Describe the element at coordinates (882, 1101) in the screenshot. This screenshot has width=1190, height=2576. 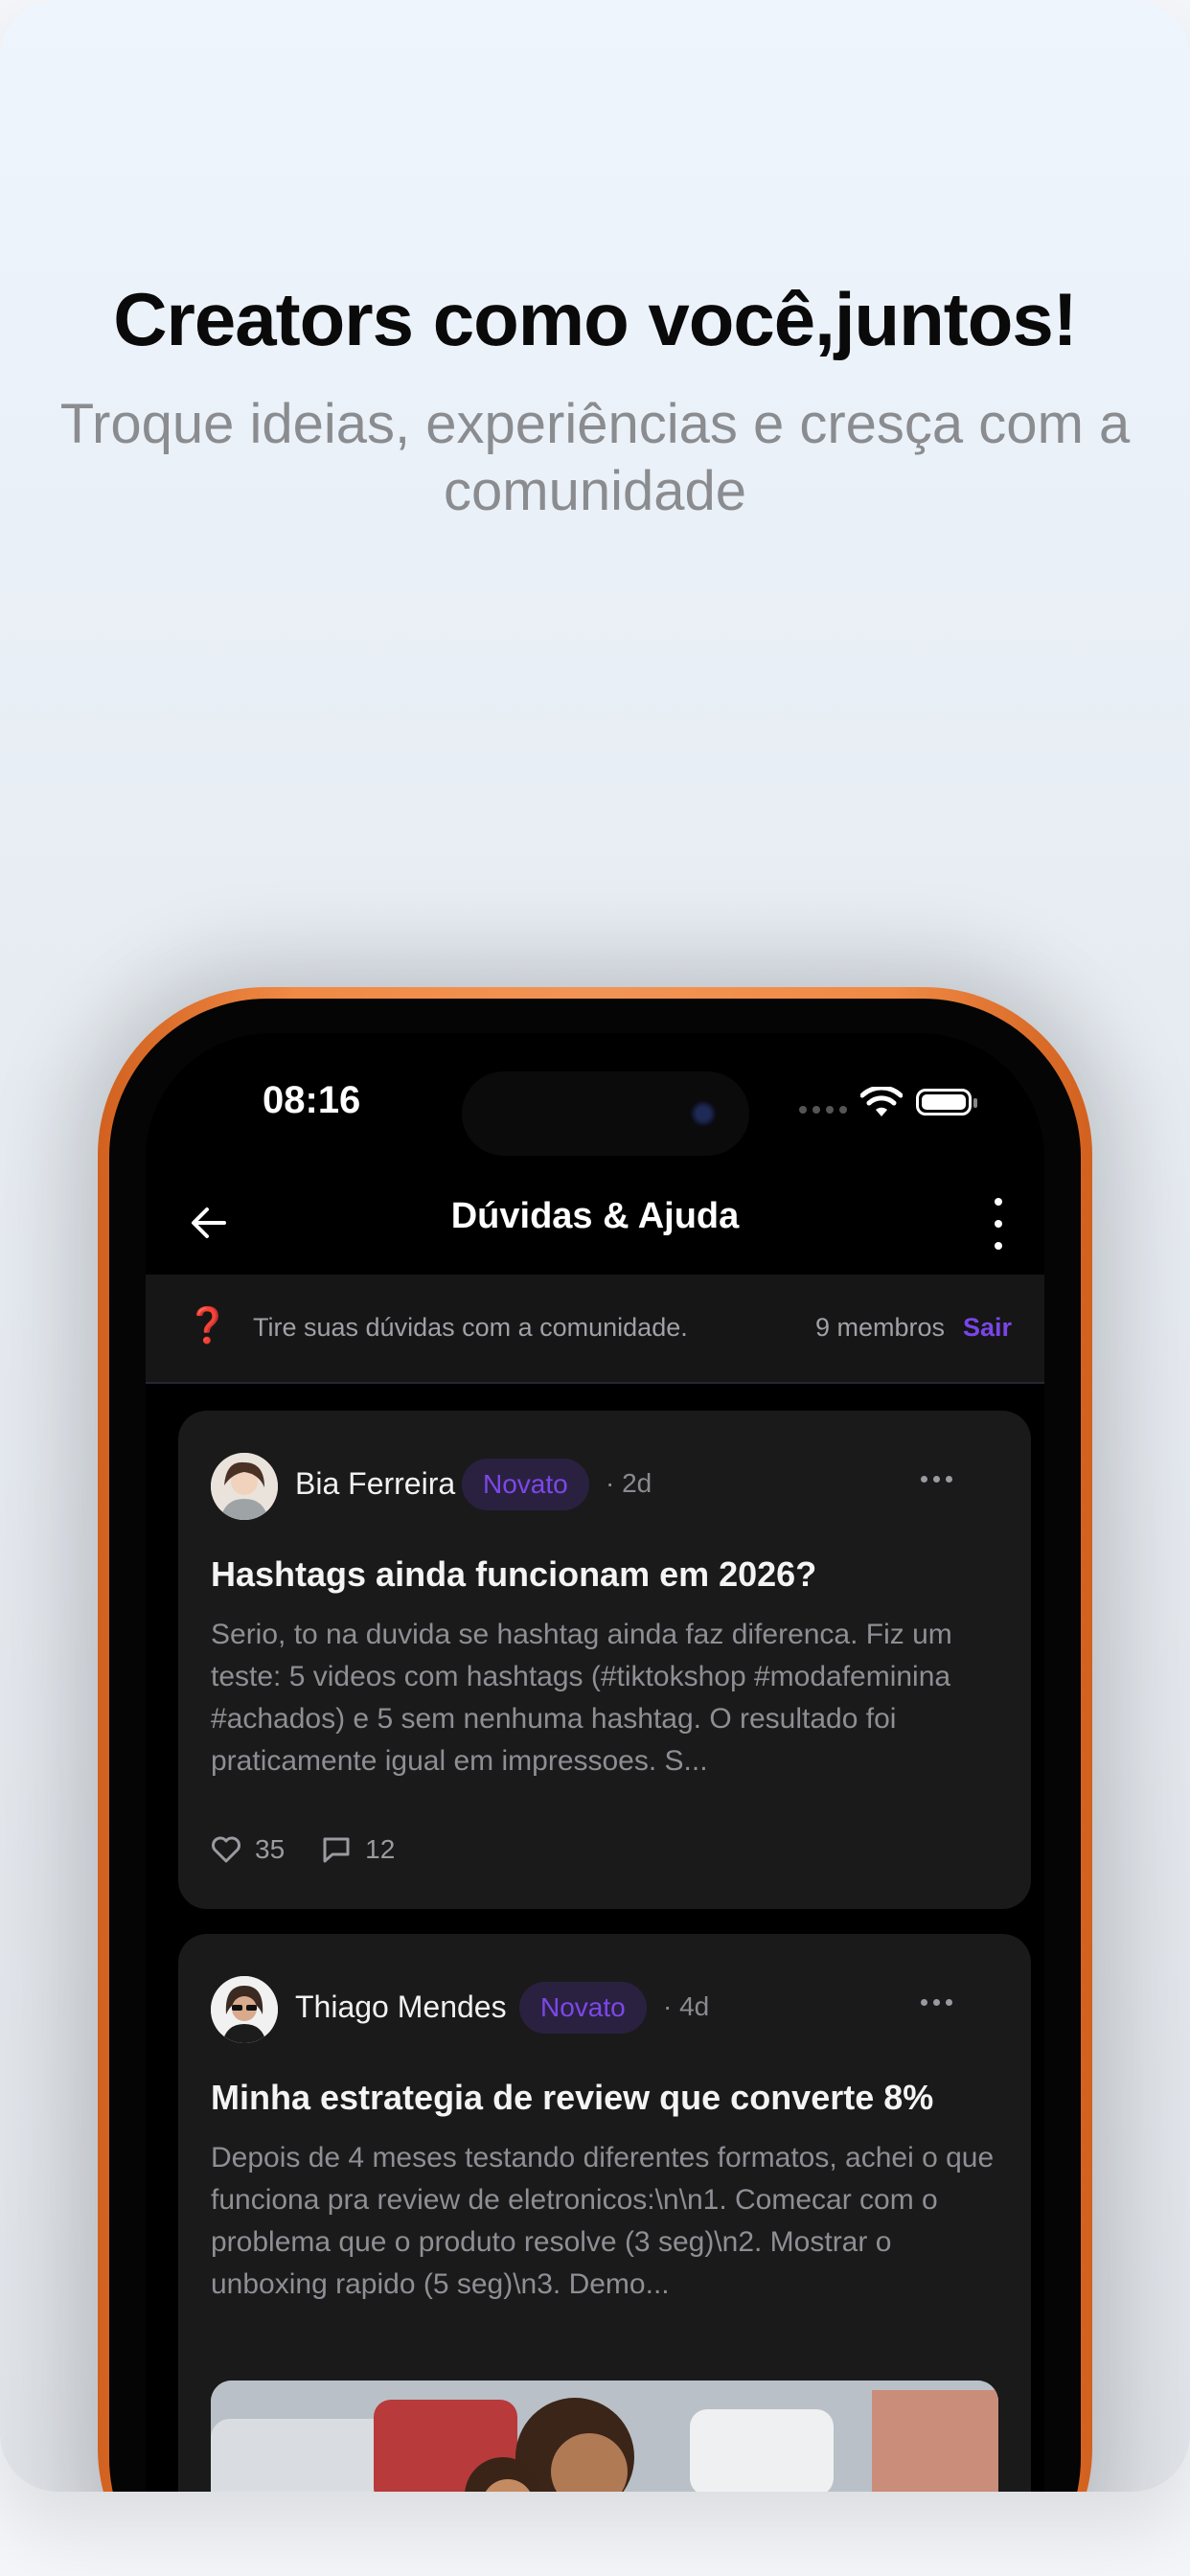
I see `wifi-icon` at that location.